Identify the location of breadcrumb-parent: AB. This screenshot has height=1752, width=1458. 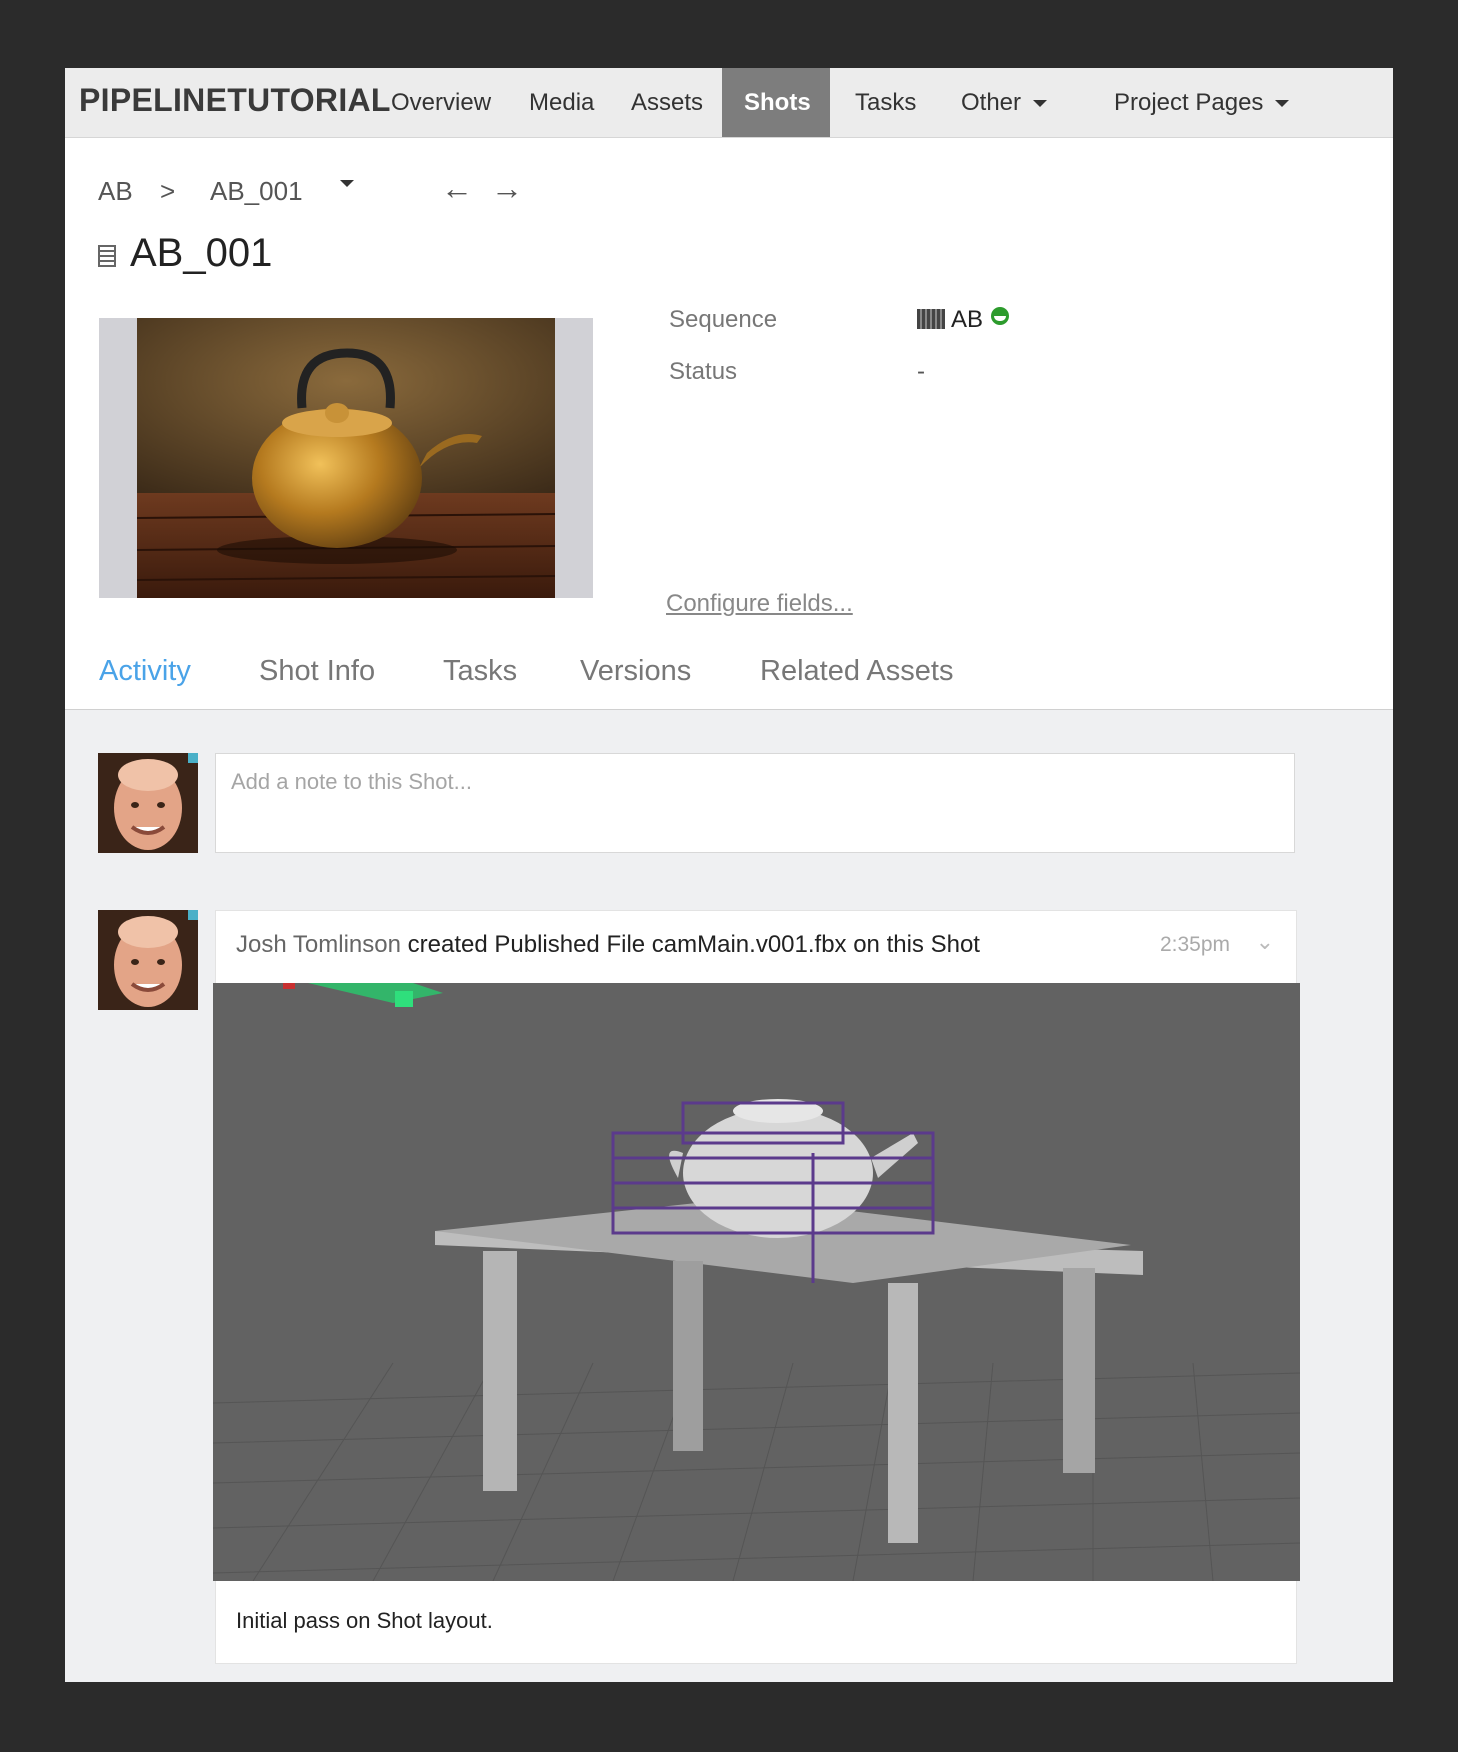
(115, 191).